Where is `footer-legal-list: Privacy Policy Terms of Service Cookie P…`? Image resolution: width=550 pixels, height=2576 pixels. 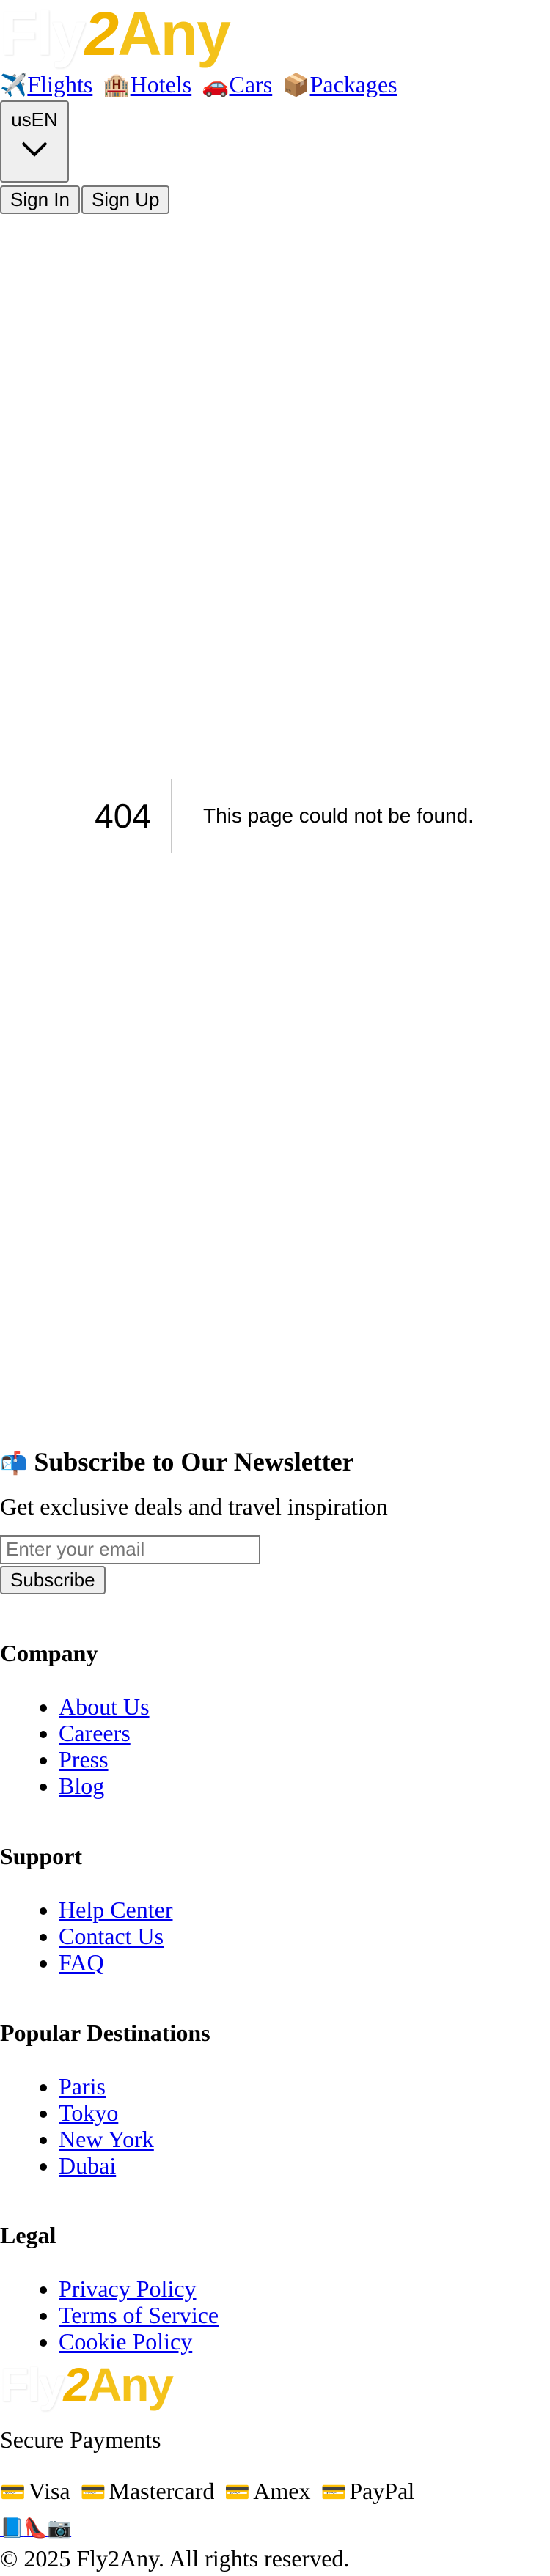
footer-legal-list: Privacy Policy Terms of Service Cookie P… is located at coordinates (275, 2315).